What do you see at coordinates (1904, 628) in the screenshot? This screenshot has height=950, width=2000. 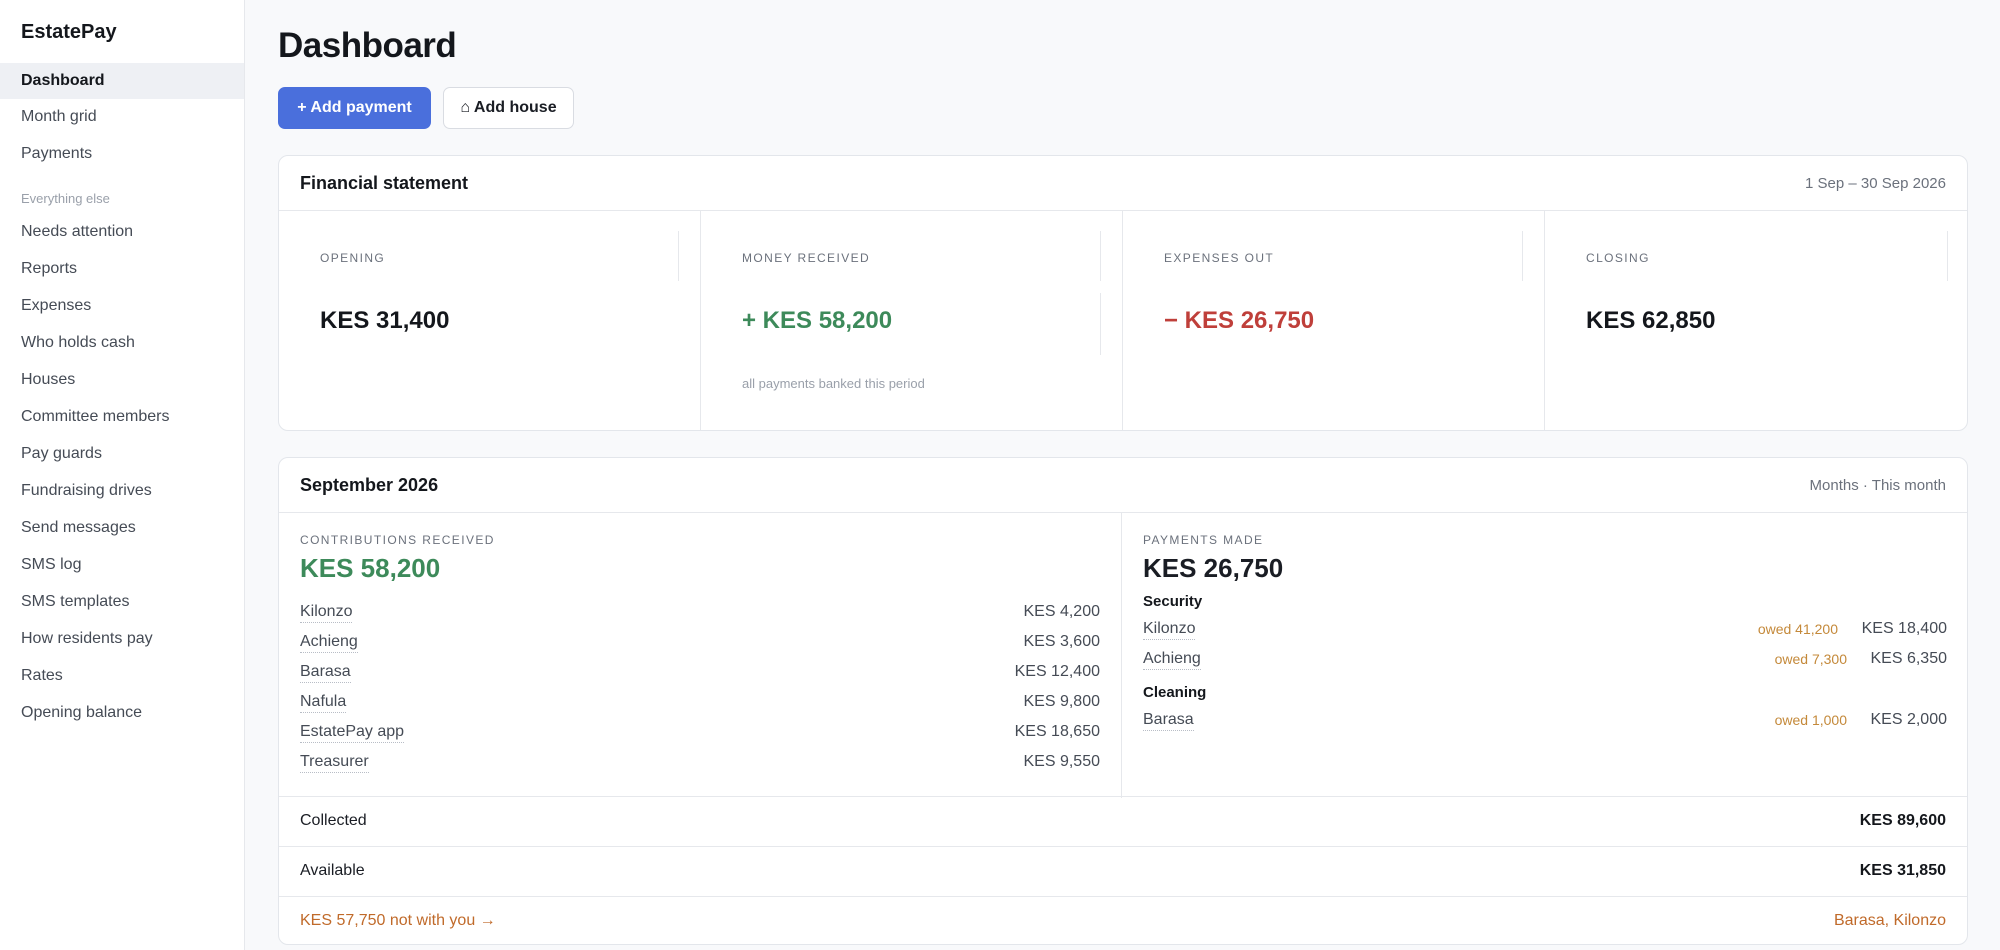 I see `payment-amount: KES 18,400` at bounding box center [1904, 628].